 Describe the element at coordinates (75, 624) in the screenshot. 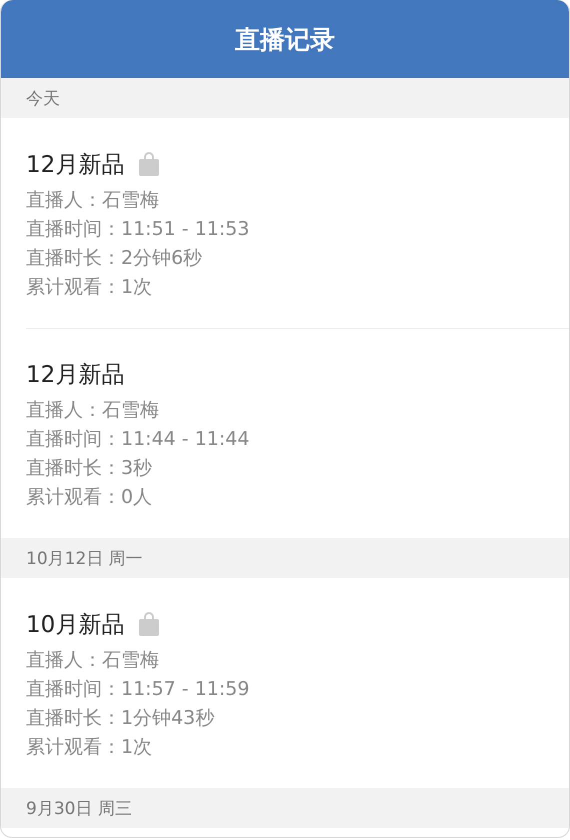

I see `record-title: 10月新品` at that location.